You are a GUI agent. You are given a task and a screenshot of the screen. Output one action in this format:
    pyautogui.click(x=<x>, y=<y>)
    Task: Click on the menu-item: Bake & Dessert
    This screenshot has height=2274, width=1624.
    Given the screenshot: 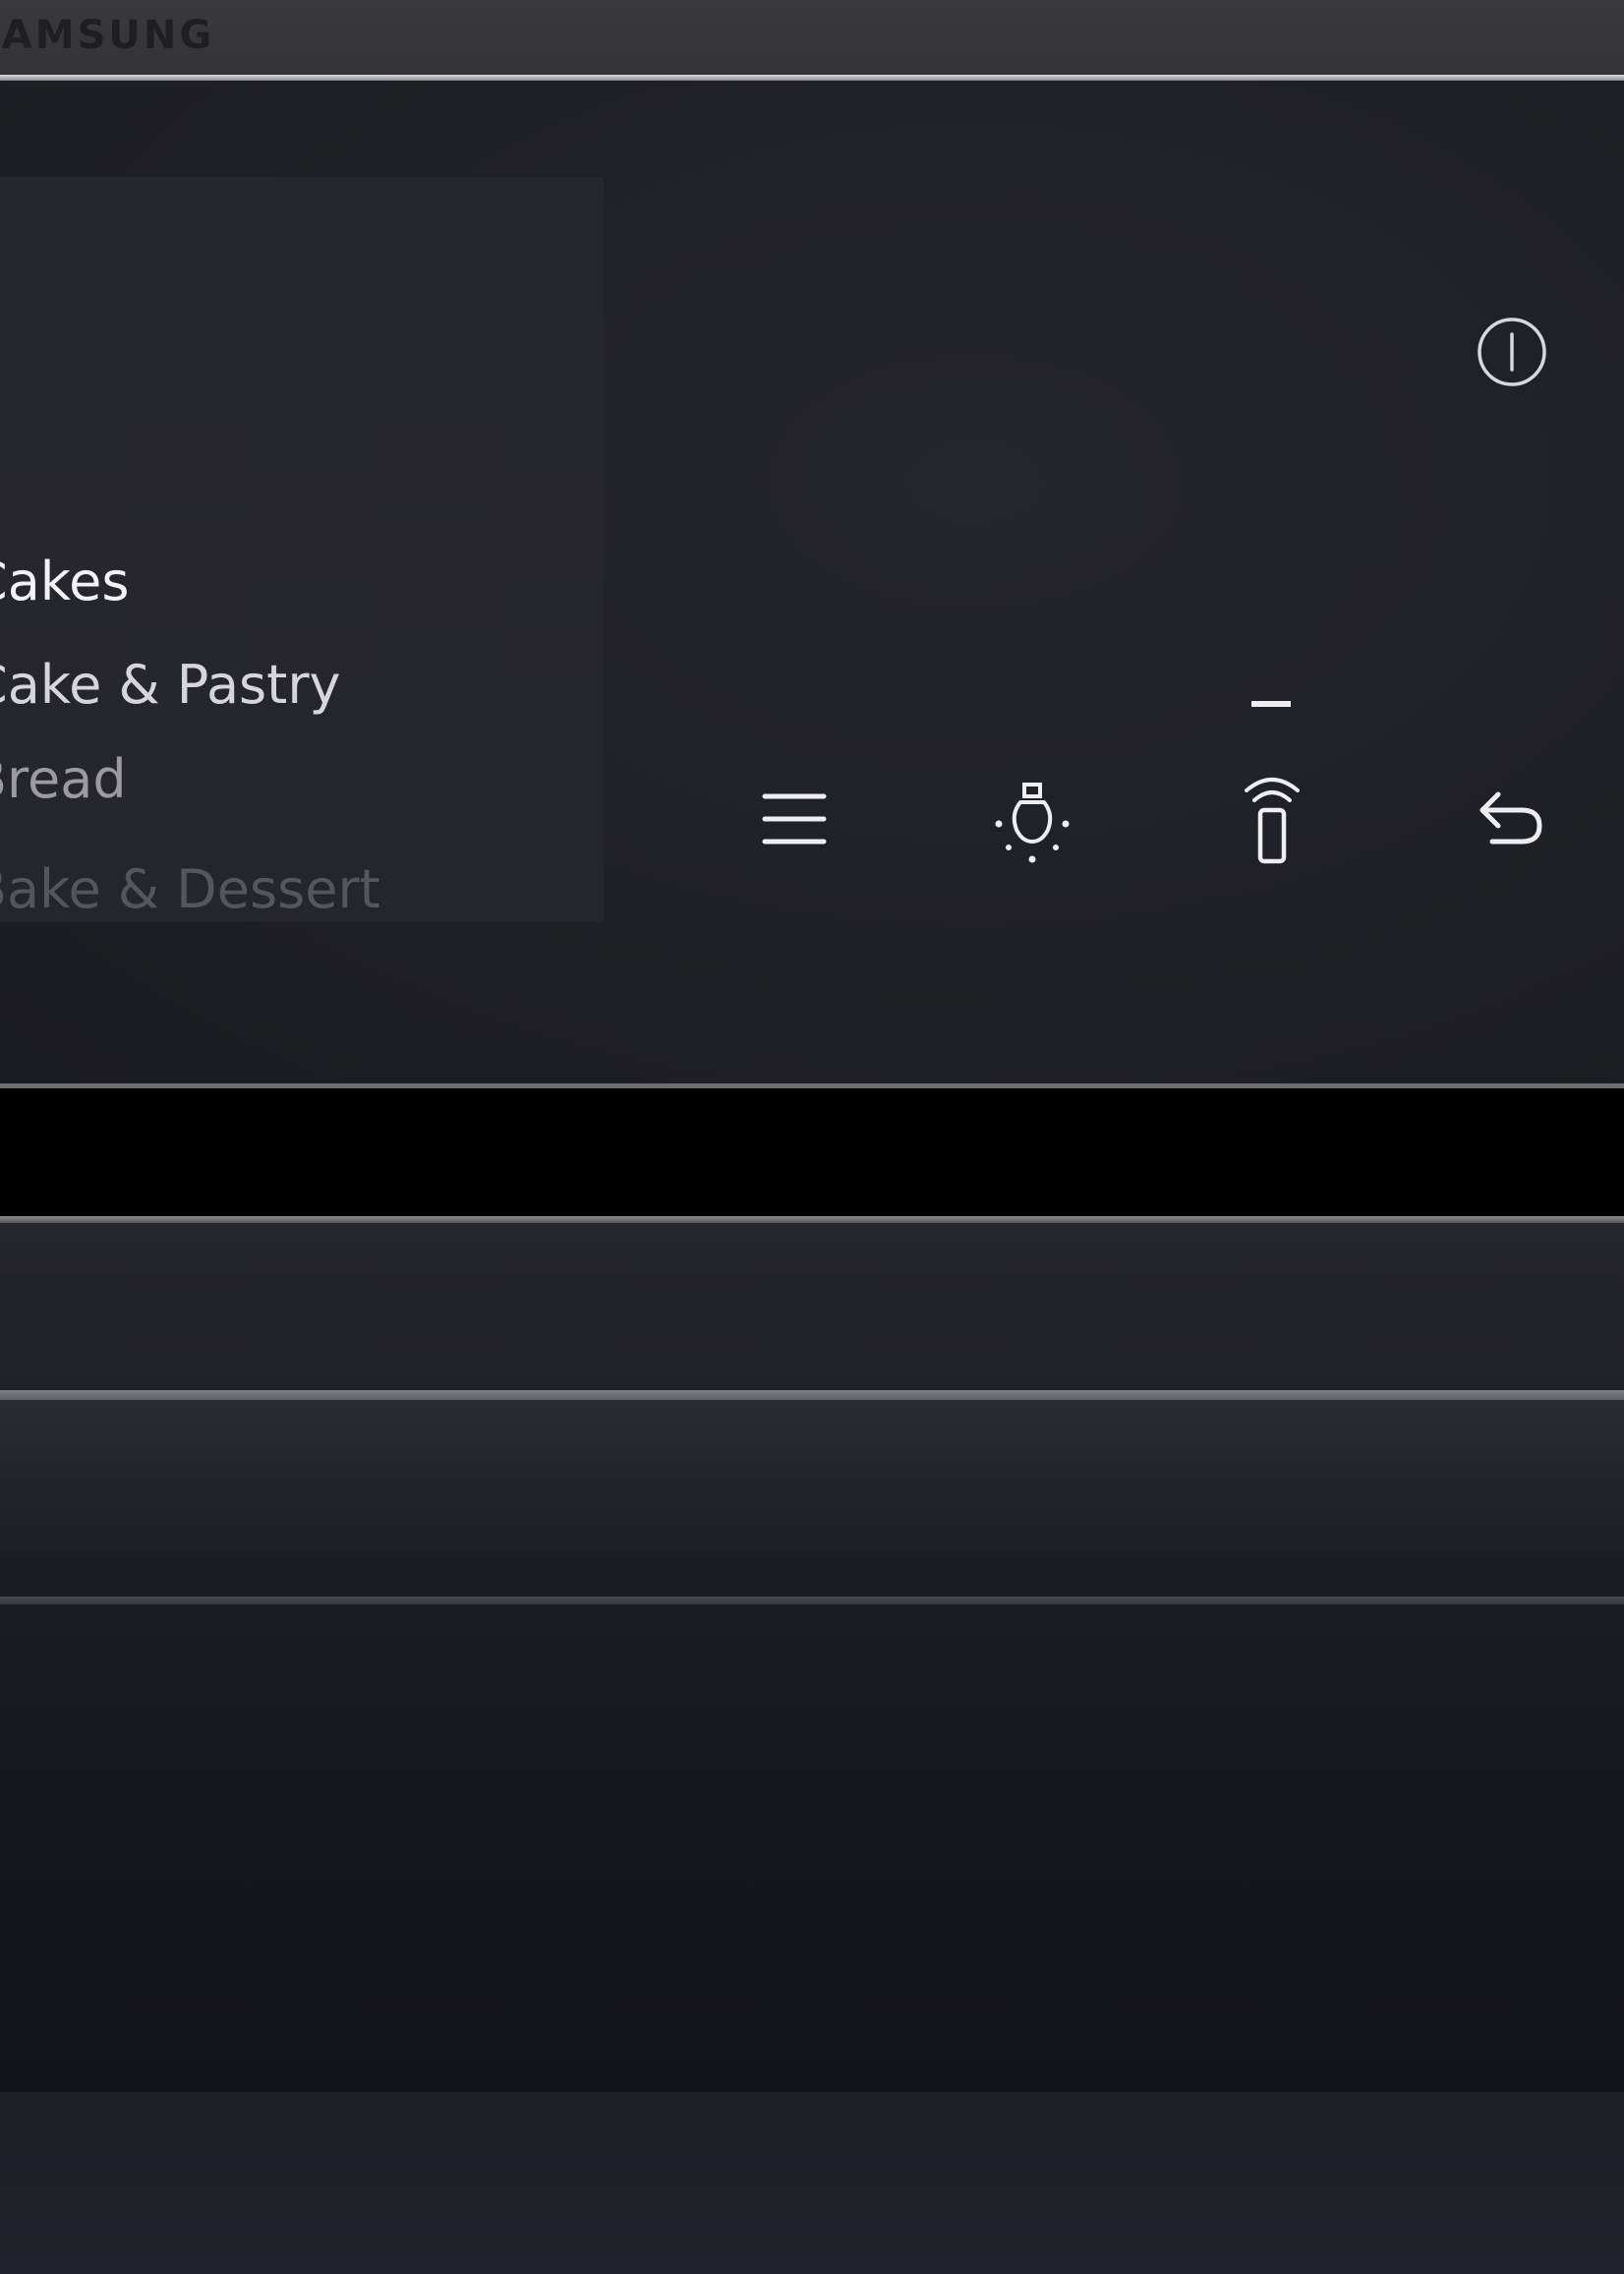 What is the action you would take?
    pyautogui.click(x=190, y=889)
    